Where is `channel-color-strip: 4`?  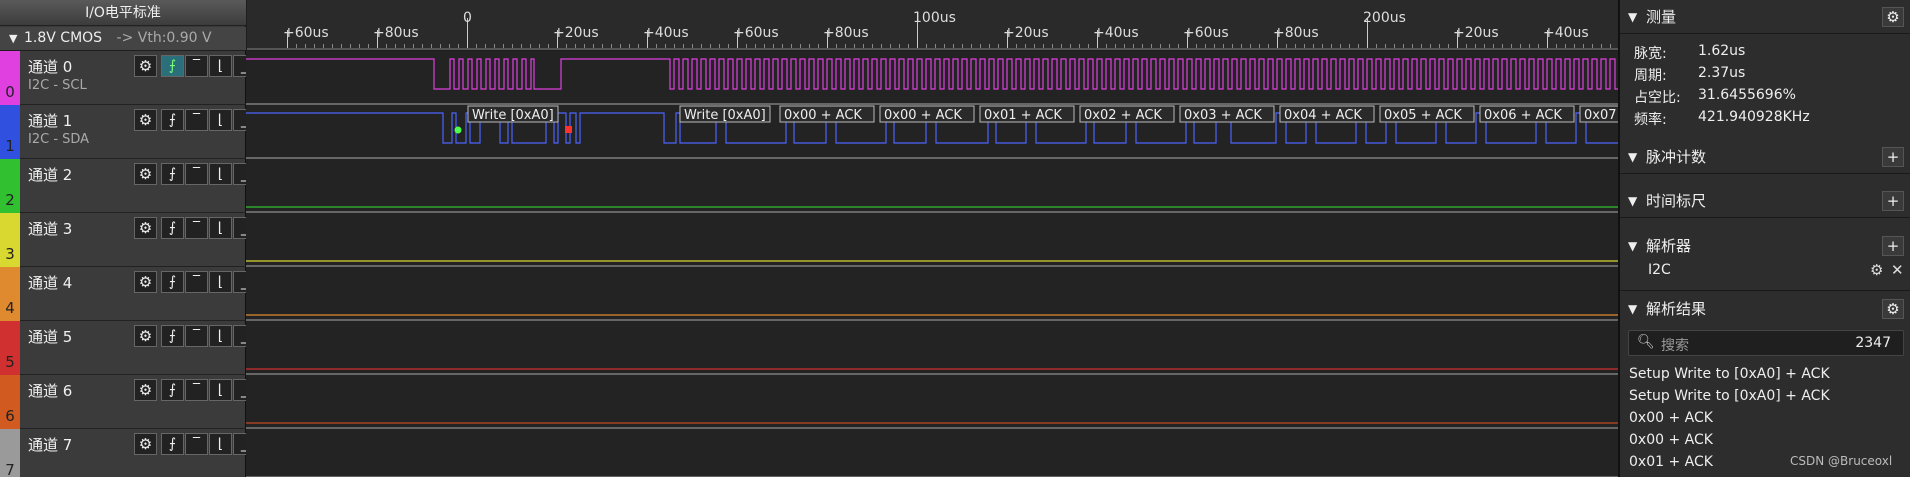 channel-color-strip: 4 is located at coordinates (10, 294).